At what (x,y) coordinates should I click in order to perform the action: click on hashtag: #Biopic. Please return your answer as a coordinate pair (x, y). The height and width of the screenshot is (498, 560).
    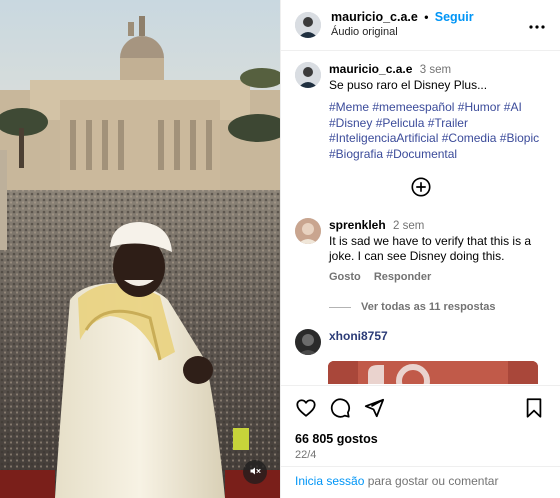
    Looking at the image, I should click on (519, 138).